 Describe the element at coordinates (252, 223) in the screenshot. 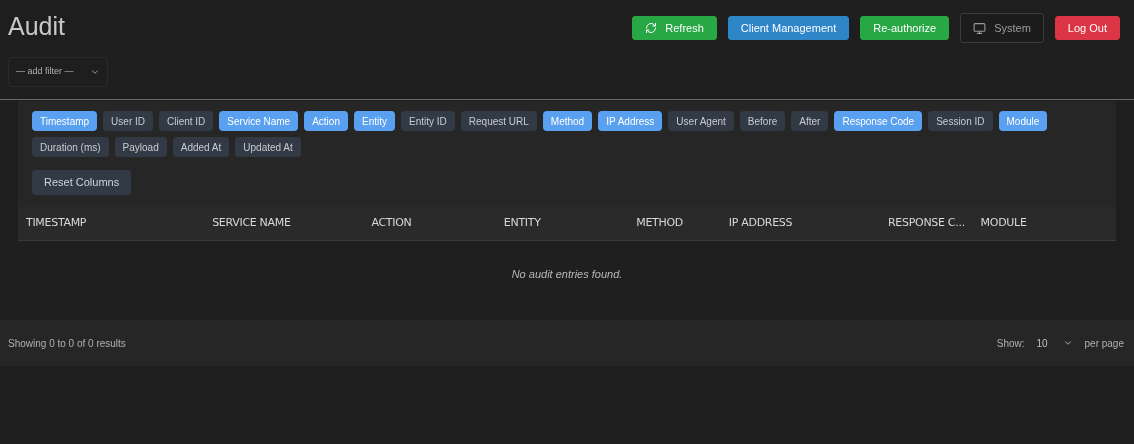

I see `column-header: SERVICE NAME` at that location.